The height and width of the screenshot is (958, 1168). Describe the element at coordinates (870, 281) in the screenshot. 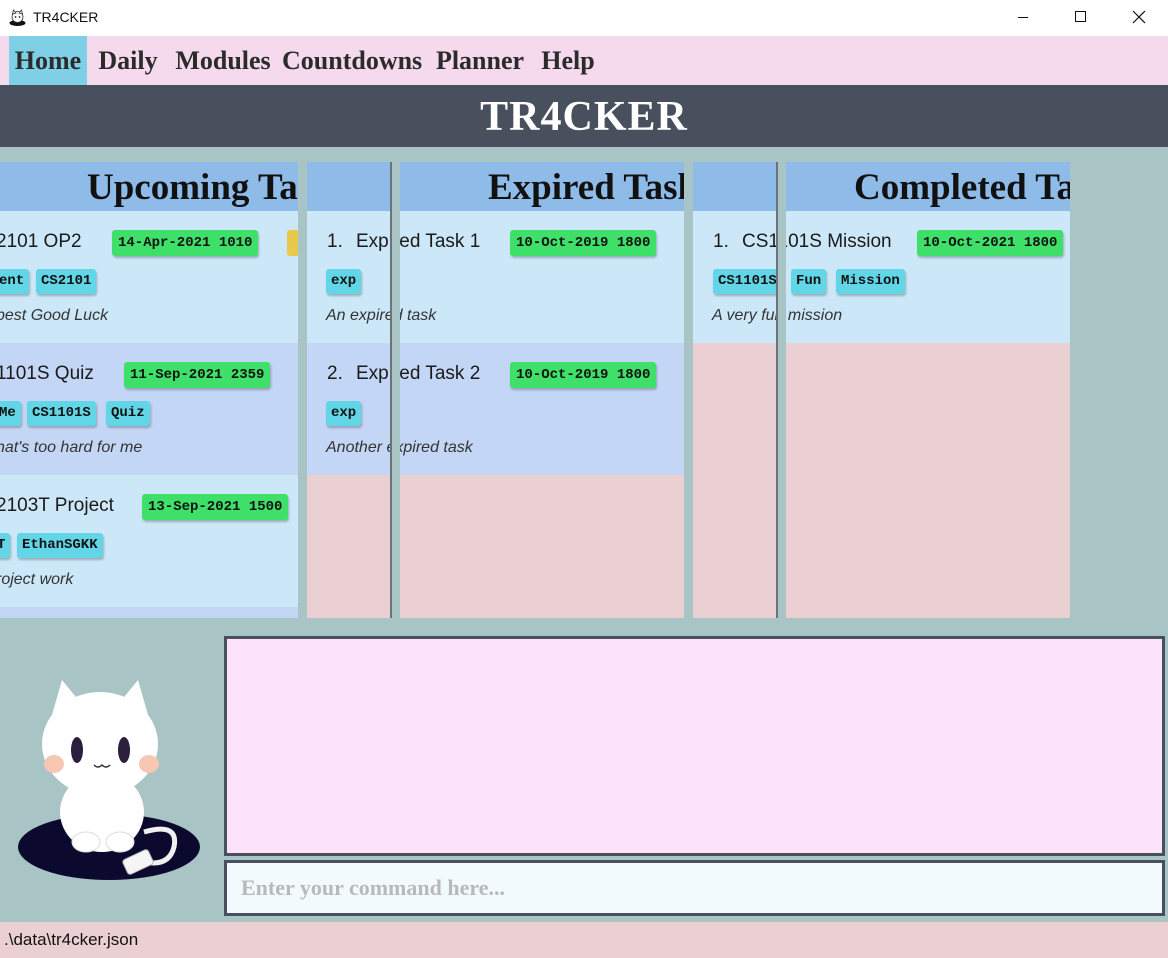

I see `tag-badge: Mission` at that location.